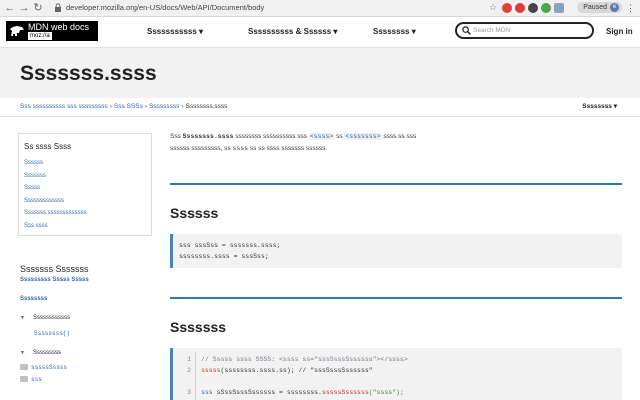 This screenshot has height=400, width=640. I want to click on lock-icon, so click(58, 7).